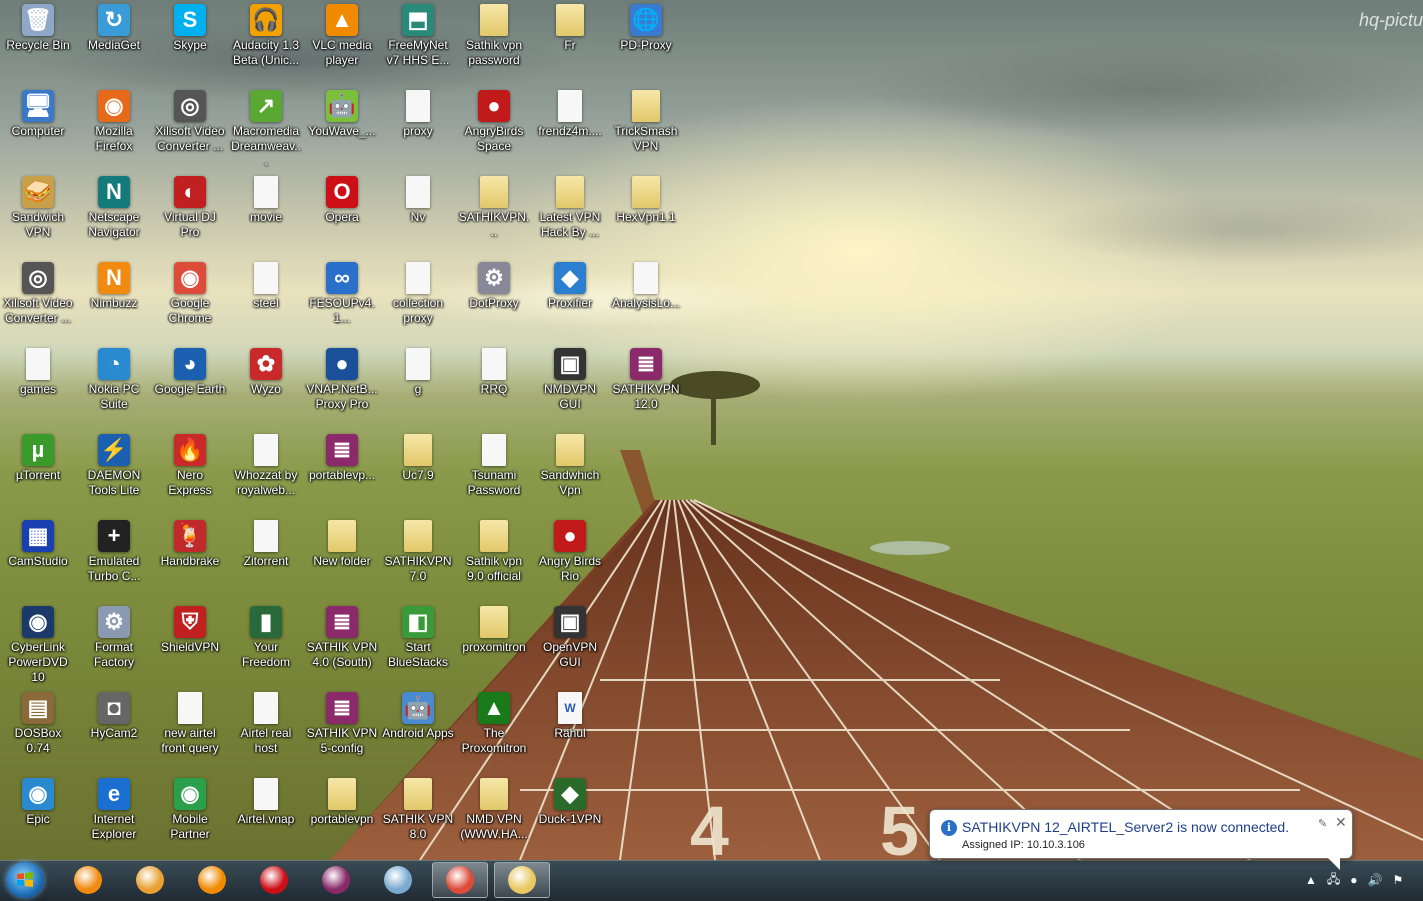 Image resolution: width=1423 pixels, height=901 pixels. I want to click on desktop-icon: ▮ Your Freedom, so click(266, 636).